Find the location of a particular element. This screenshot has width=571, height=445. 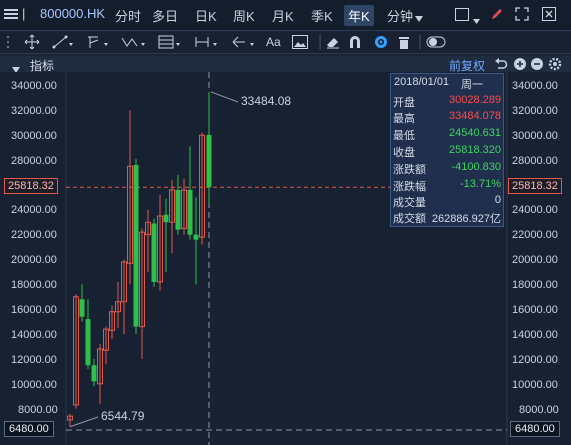

info-label: 最低 is located at coordinates (404, 136).